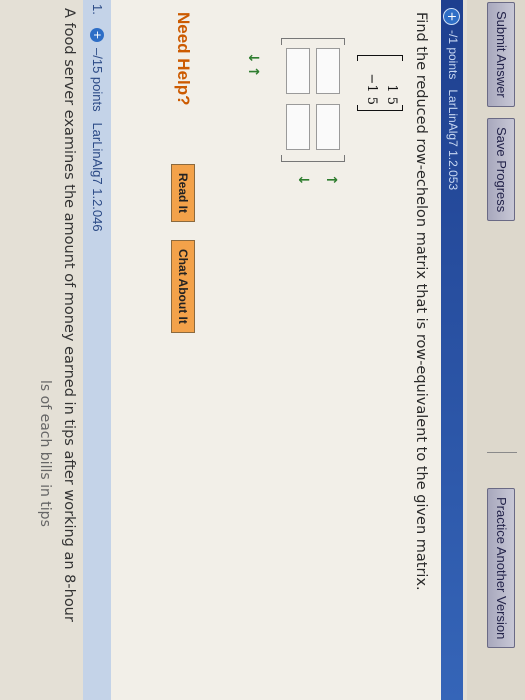  Describe the element at coordinates (501, 54) in the screenshot. I see `submit-answer-button: Submit Answer` at that location.